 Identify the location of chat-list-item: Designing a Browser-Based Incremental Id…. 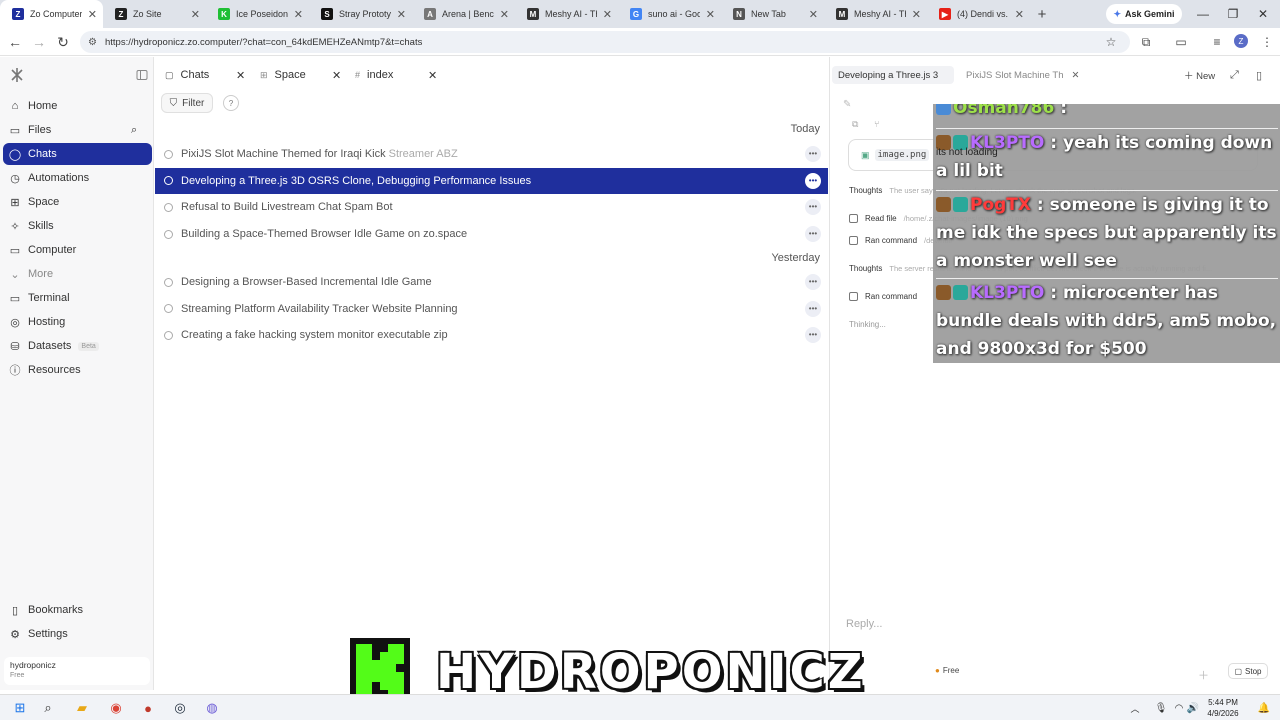
(491, 282).